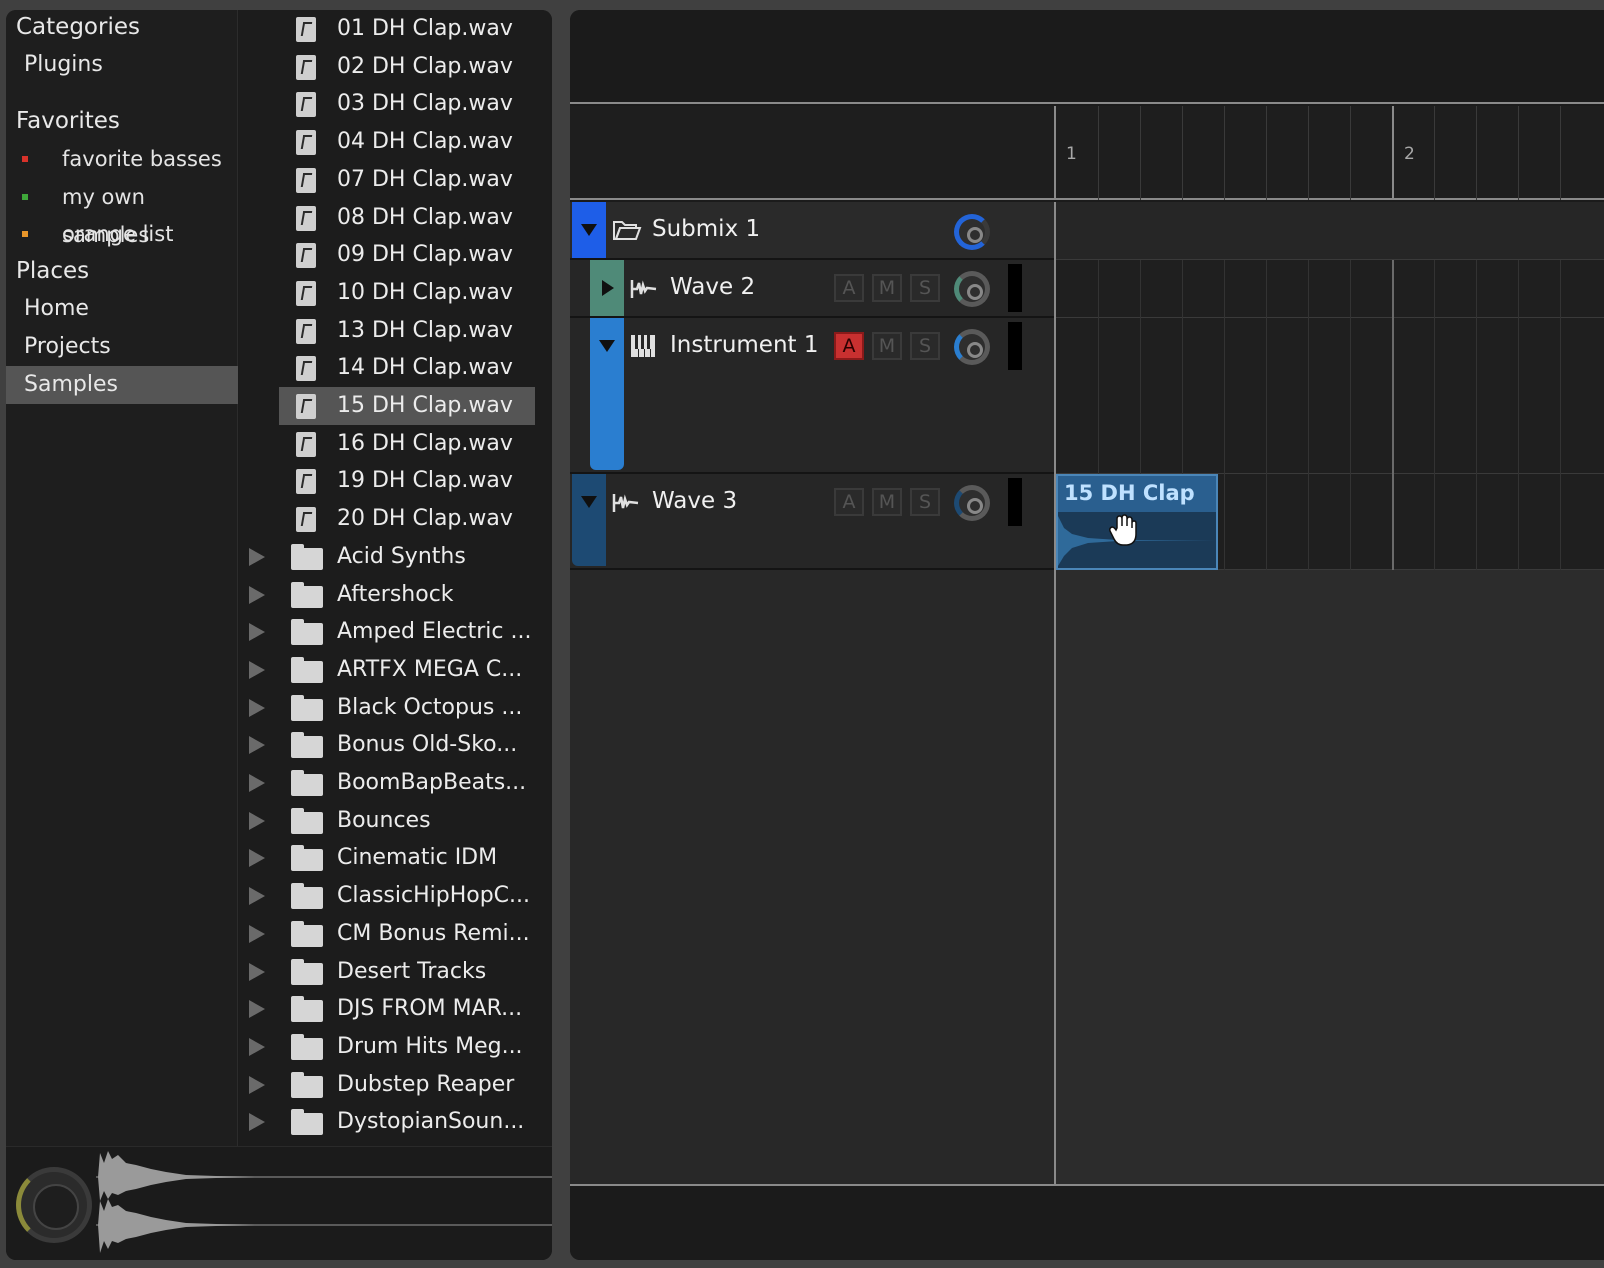 The height and width of the screenshot is (1268, 1604). Describe the element at coordinates (395, 858) in the screenshot. I see `sample-folder-item: Cinematic IDM` at that location.